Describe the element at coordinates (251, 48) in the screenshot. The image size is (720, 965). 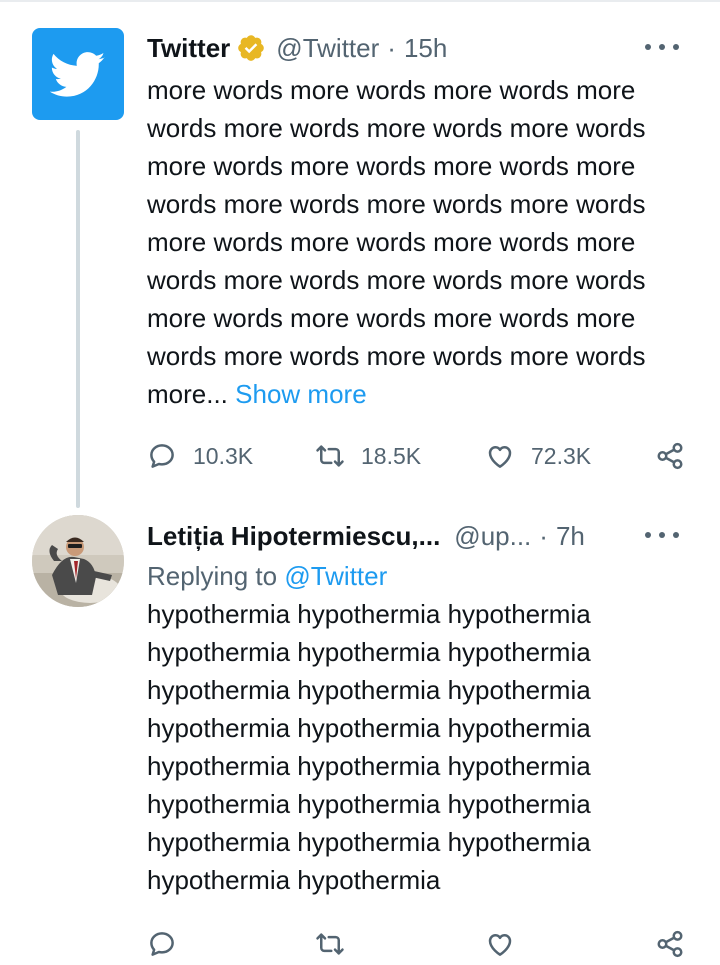
I see `verified-badge-icon` at that location.